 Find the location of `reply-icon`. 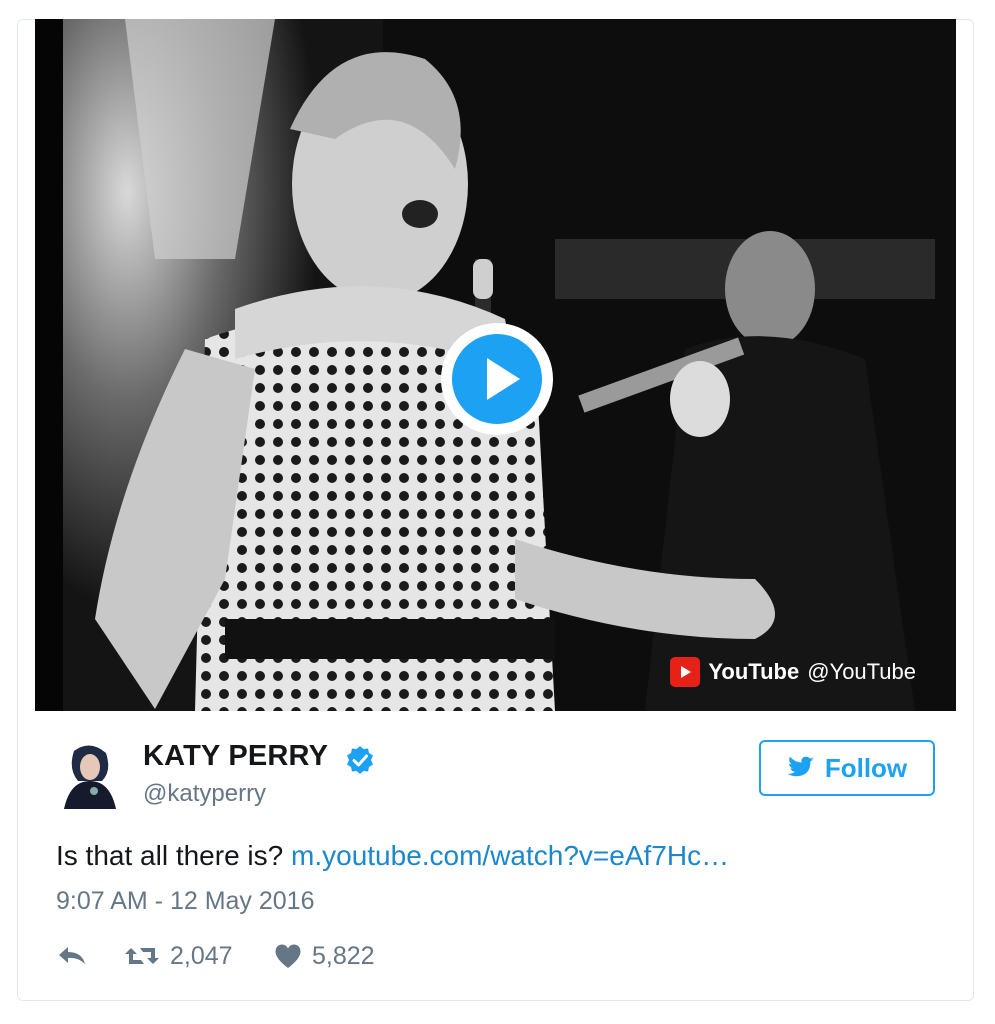

reply-icon is located at coordinates (72, 955).